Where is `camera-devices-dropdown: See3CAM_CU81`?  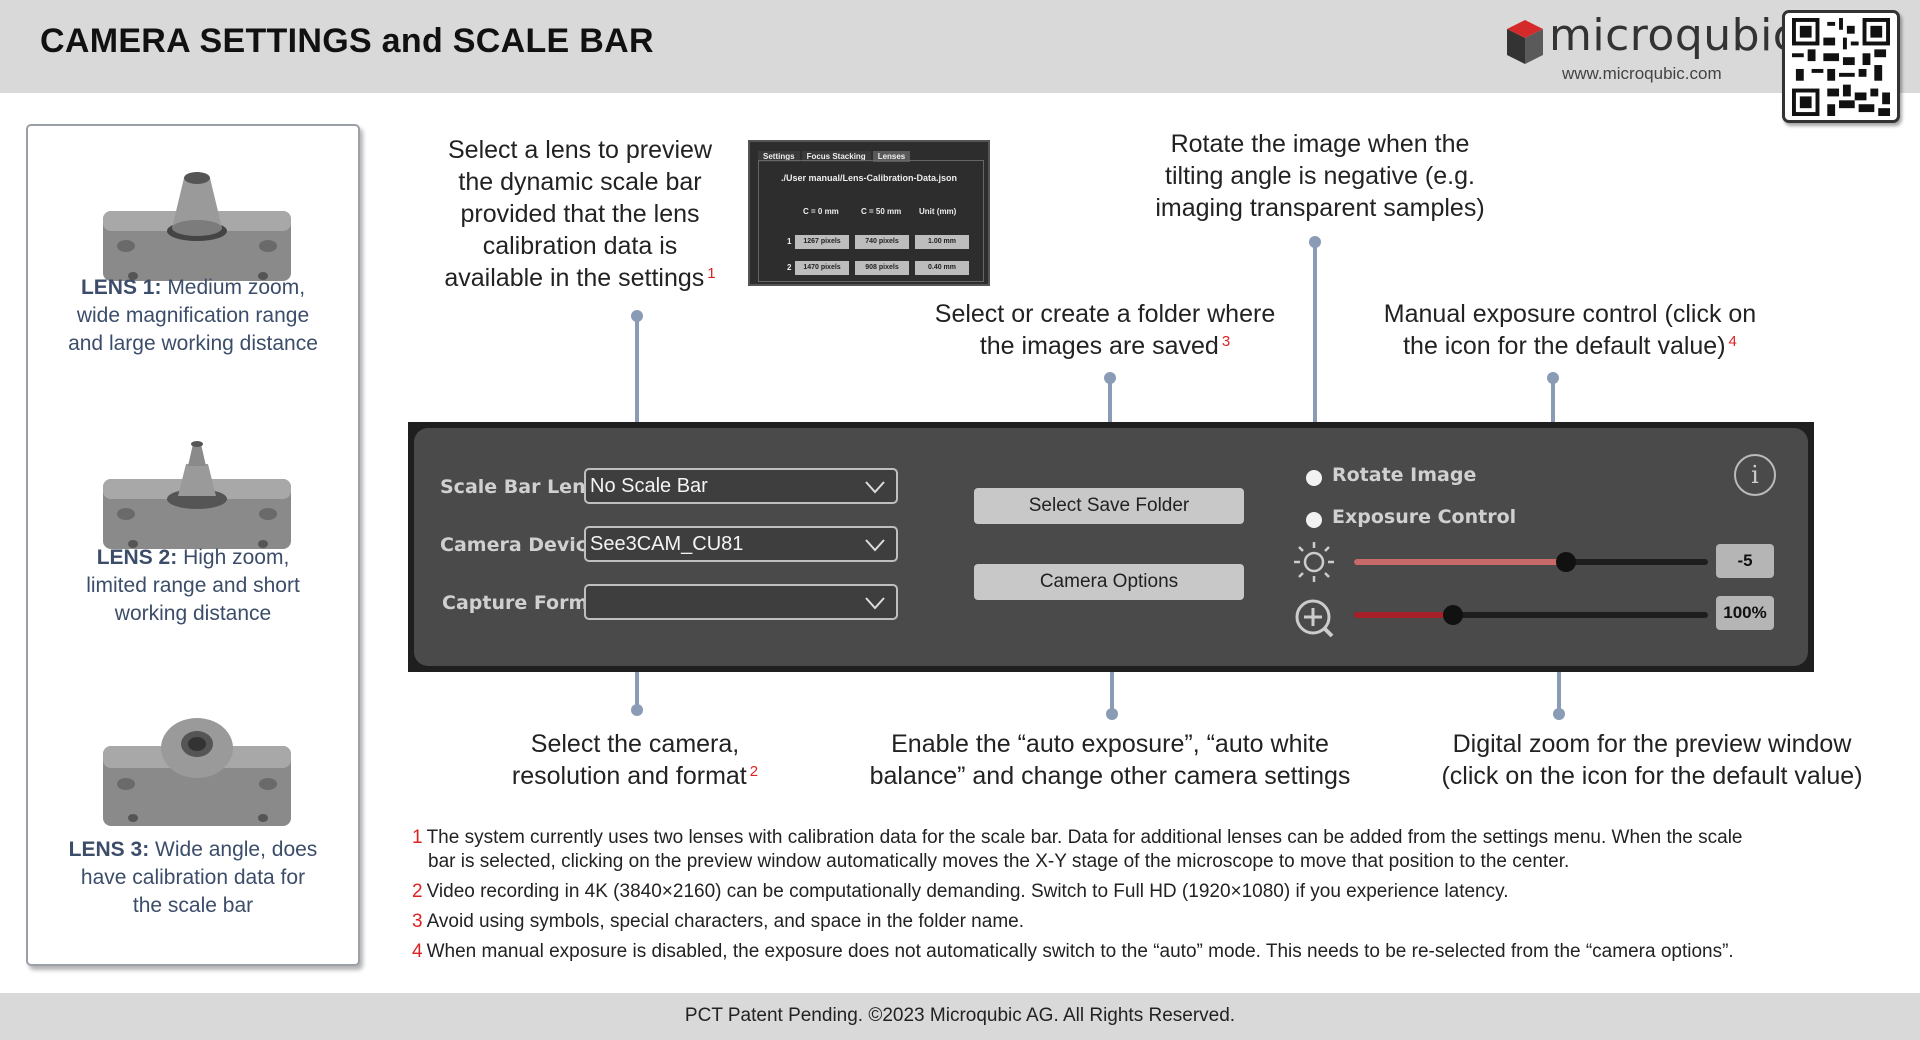 camera-devices-dropdown: See3CAM_CU81 is located at coordinates (741, 544).